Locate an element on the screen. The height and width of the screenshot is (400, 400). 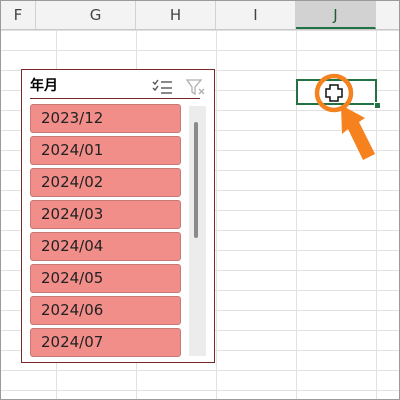
slicer-scrollbar is located at coordinates (197, 231).